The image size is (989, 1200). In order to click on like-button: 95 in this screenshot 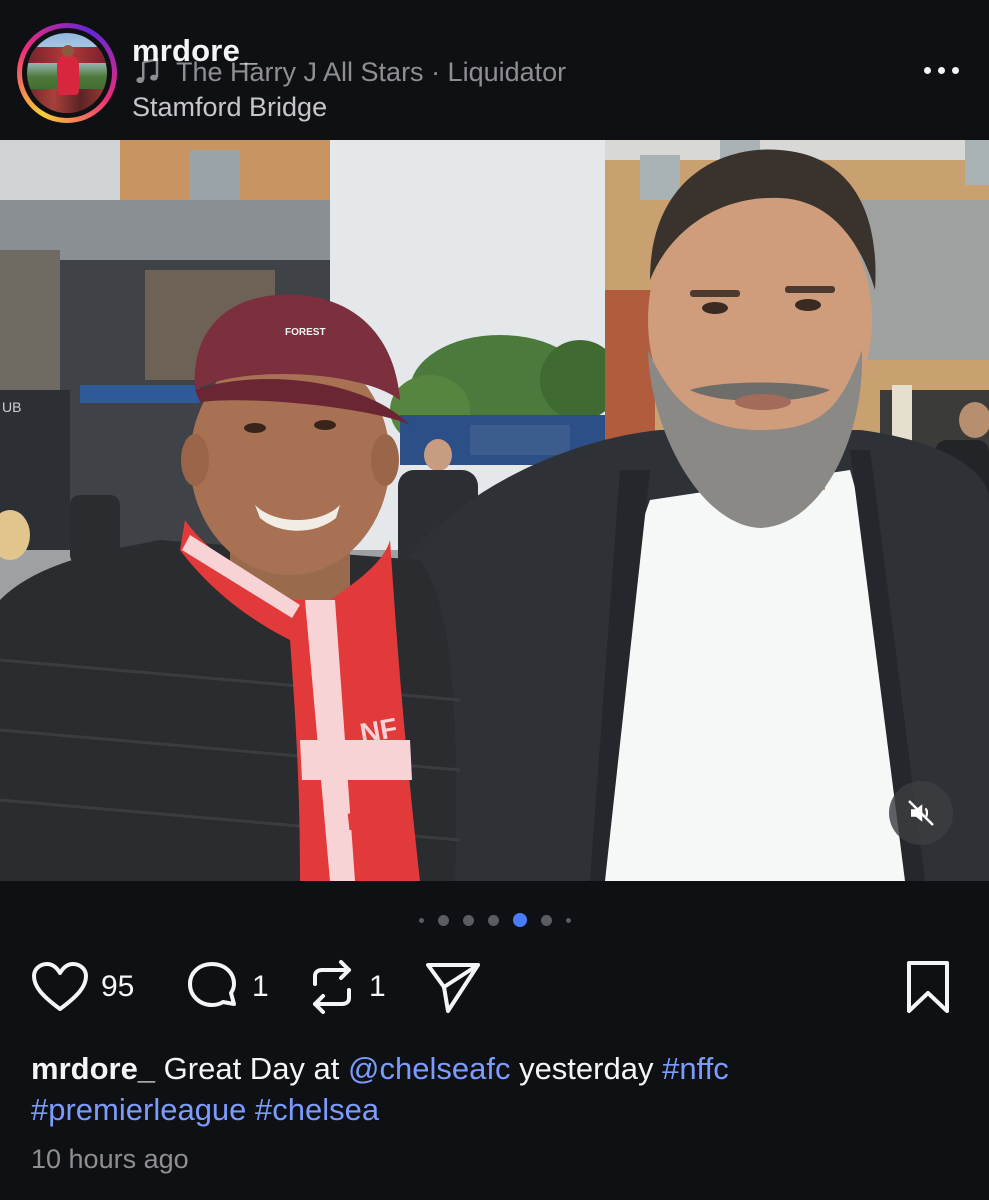, I will do `click(82, 987)`.